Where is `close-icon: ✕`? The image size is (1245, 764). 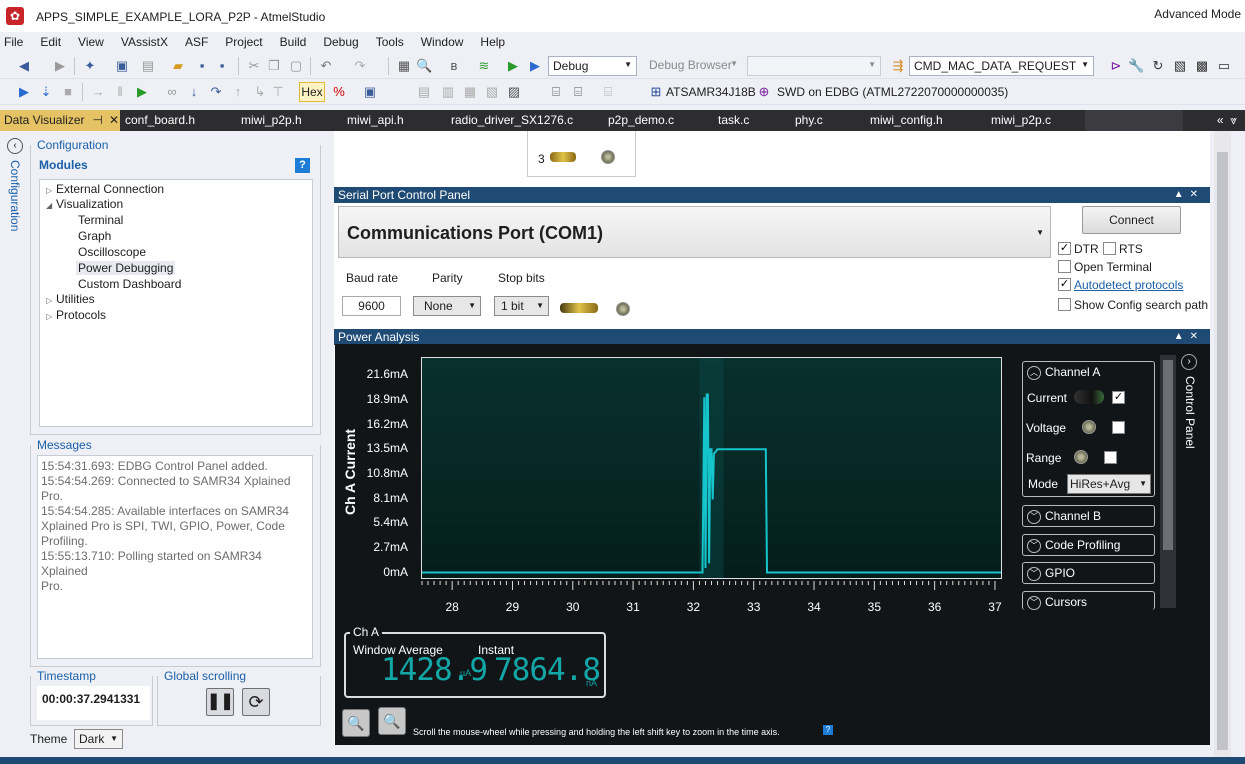 close-icon: ✕ is located at coordinates (114, 120).